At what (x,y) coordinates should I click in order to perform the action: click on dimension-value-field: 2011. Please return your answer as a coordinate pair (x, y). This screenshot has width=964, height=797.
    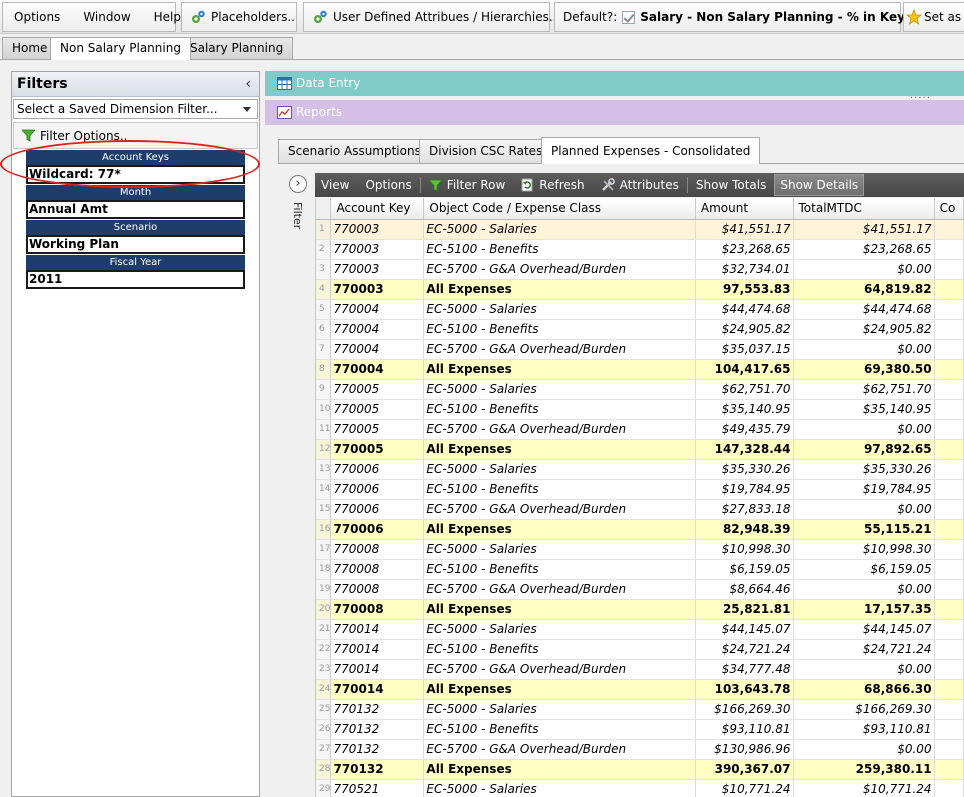
    Looking at the image, I should click on (135, 279).